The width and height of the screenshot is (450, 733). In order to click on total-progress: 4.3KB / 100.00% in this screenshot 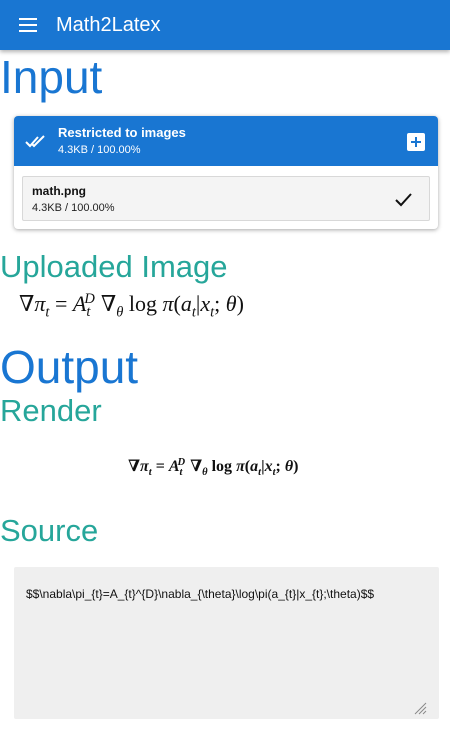, I will do `click(99, 149)`.